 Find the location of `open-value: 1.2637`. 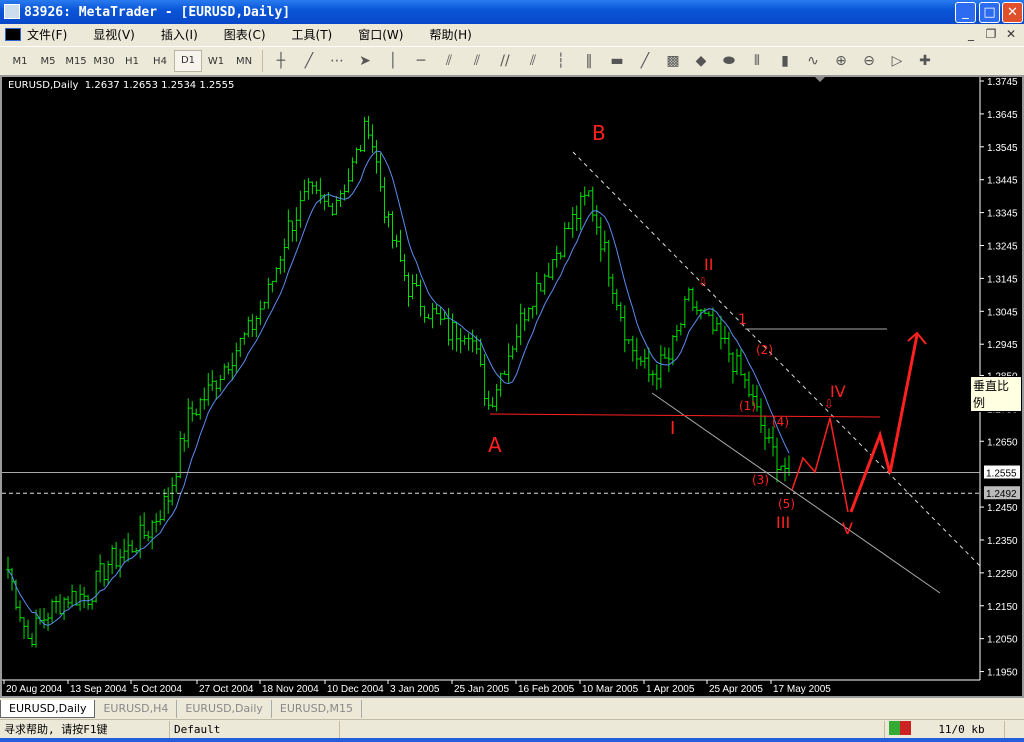

open-value: 1.2637 is located at coordinates (102, 85).